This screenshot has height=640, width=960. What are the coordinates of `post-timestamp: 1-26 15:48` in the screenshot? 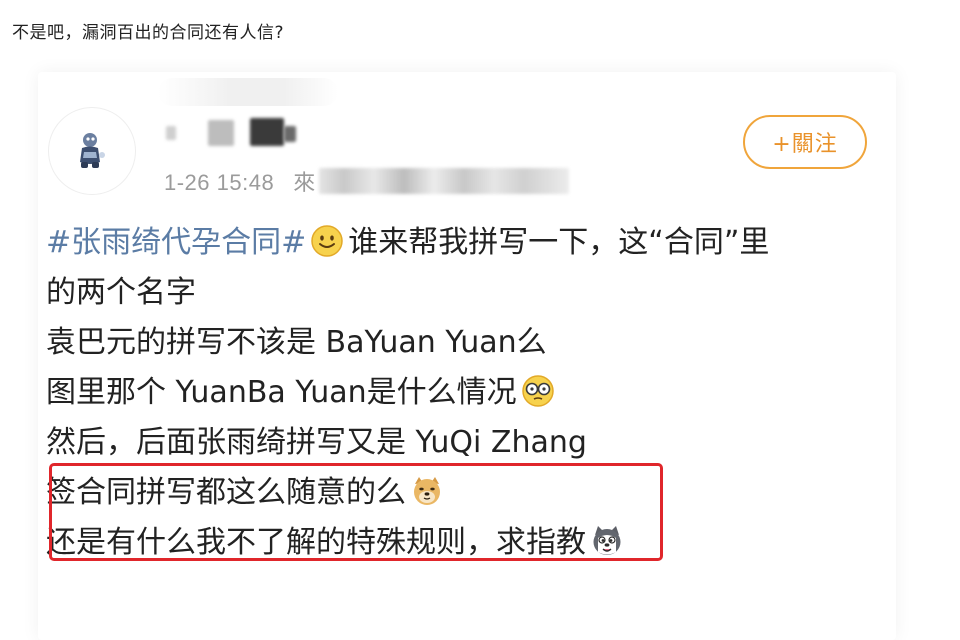 It's located at (219, 182).